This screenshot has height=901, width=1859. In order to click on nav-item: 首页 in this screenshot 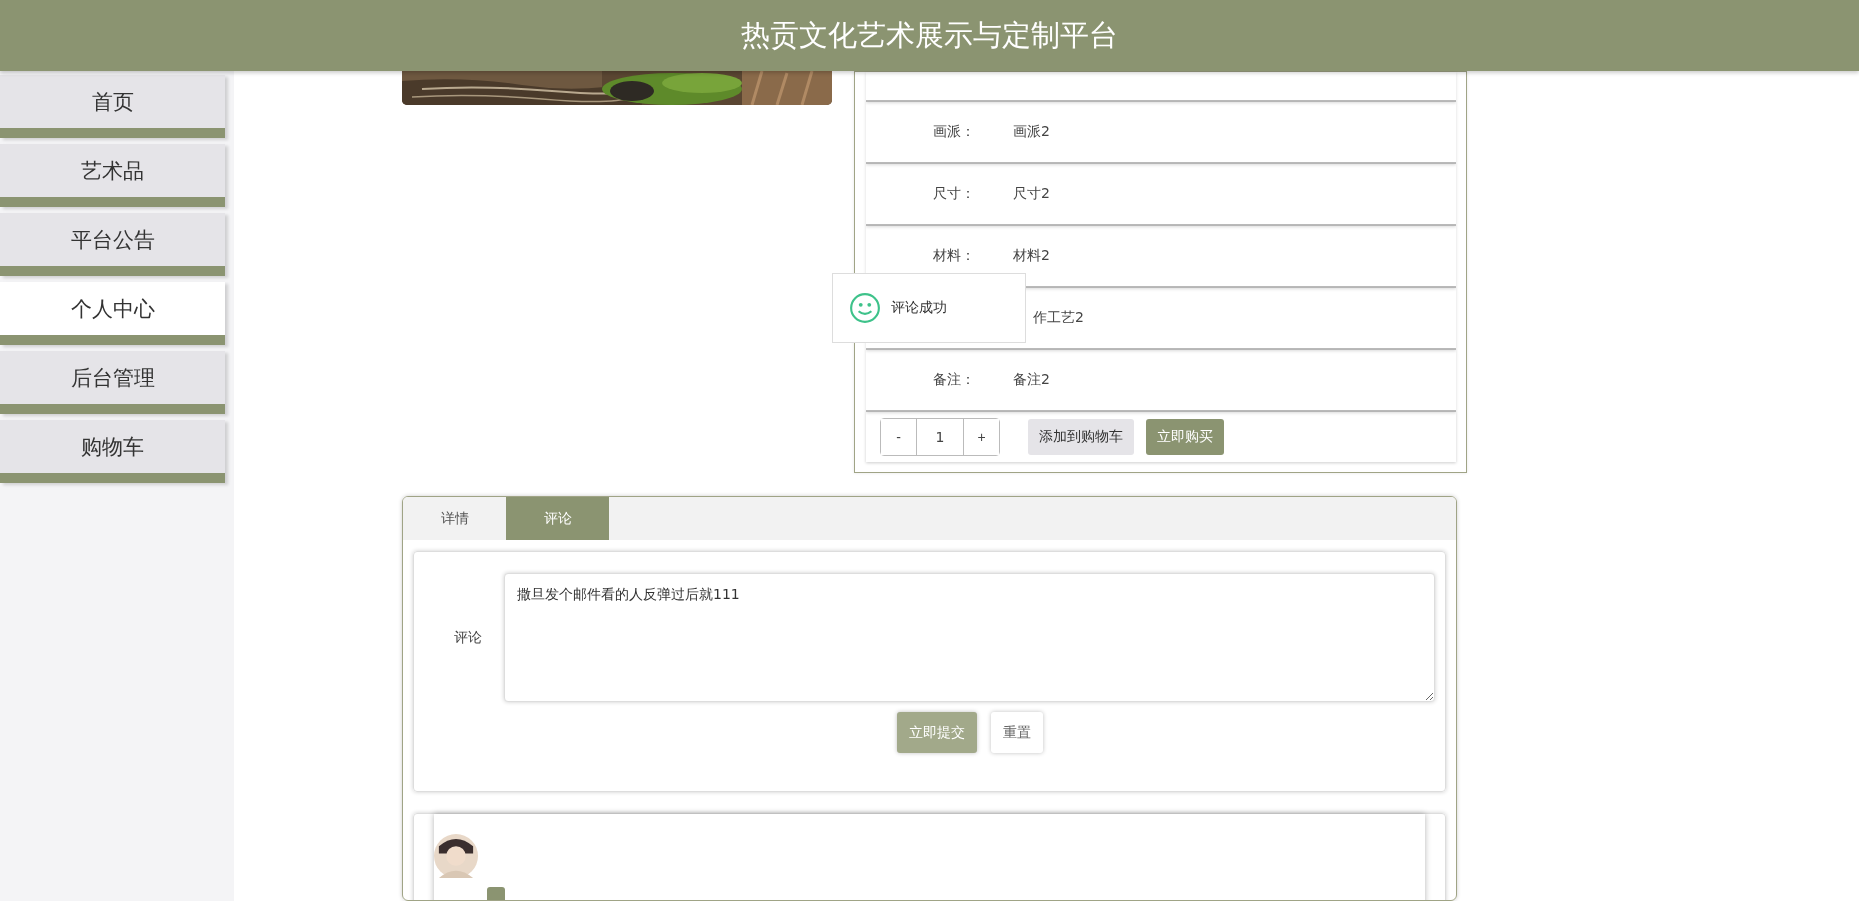, I will do `click(112, 106)`.